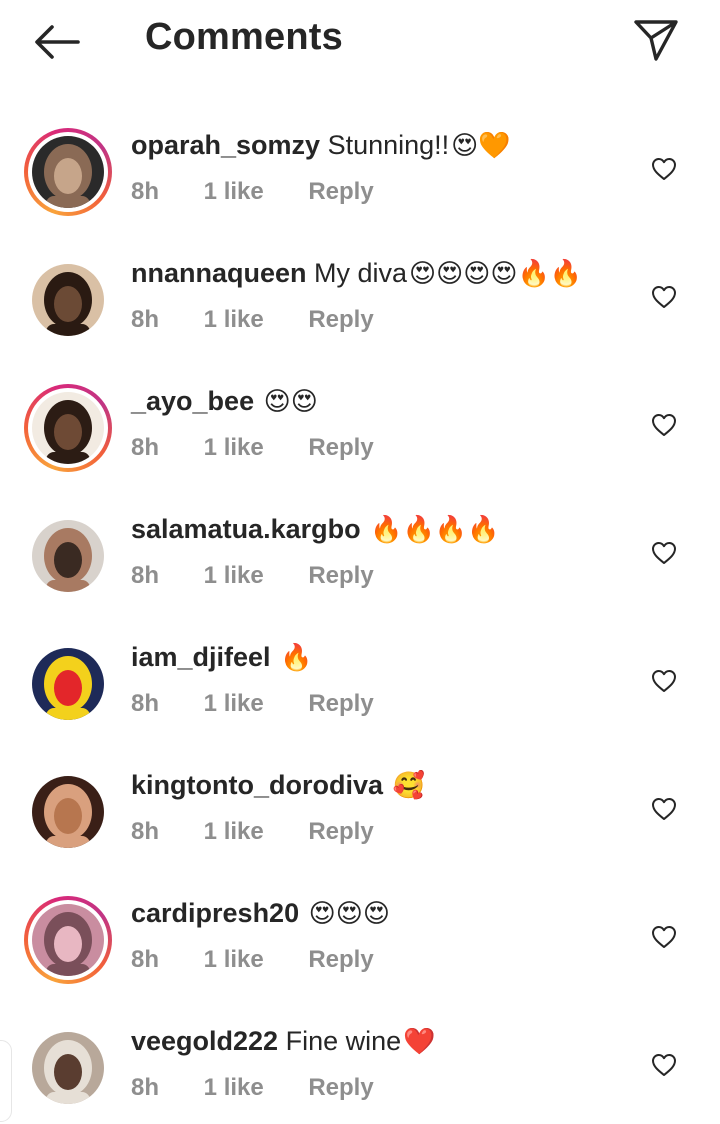 The width and height of the screenshot is (720, 1124). What do you see at coordinates (6, 1081) in the screenshot?
I see `edge-handle` at bounding box center [6, 1081].